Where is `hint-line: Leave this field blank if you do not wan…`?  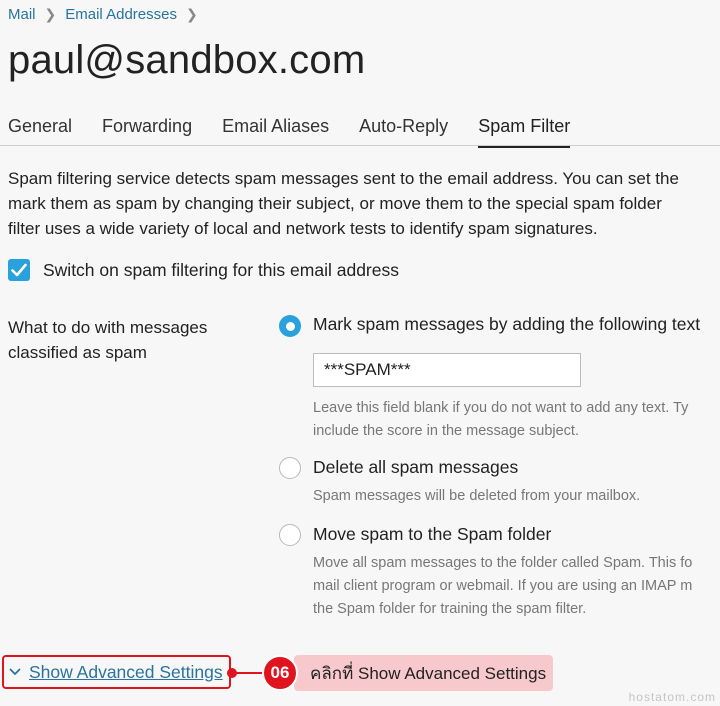 hint-line: Leave this field blank if you do not wan… is located at coordinates (501, 408).